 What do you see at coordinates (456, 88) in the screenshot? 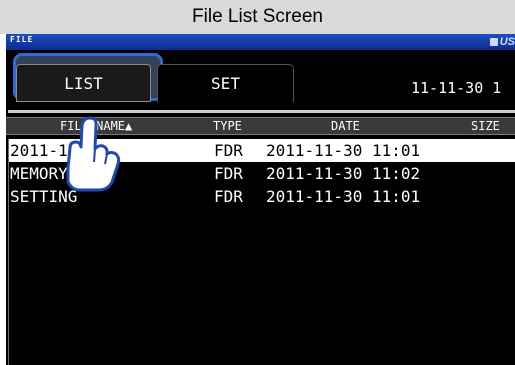
I see `datetime-display: 11-11-30 1` at bounding box center [456, 88].